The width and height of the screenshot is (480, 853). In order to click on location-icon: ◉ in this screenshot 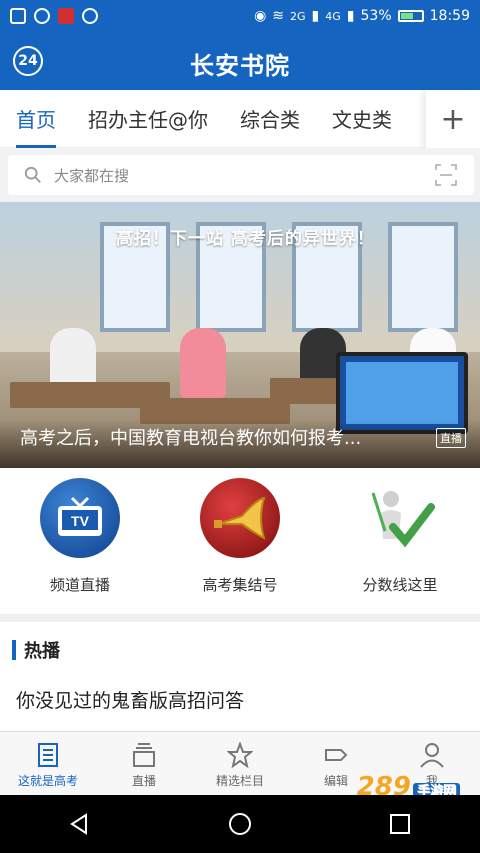, I will do `click(260, 16)`.